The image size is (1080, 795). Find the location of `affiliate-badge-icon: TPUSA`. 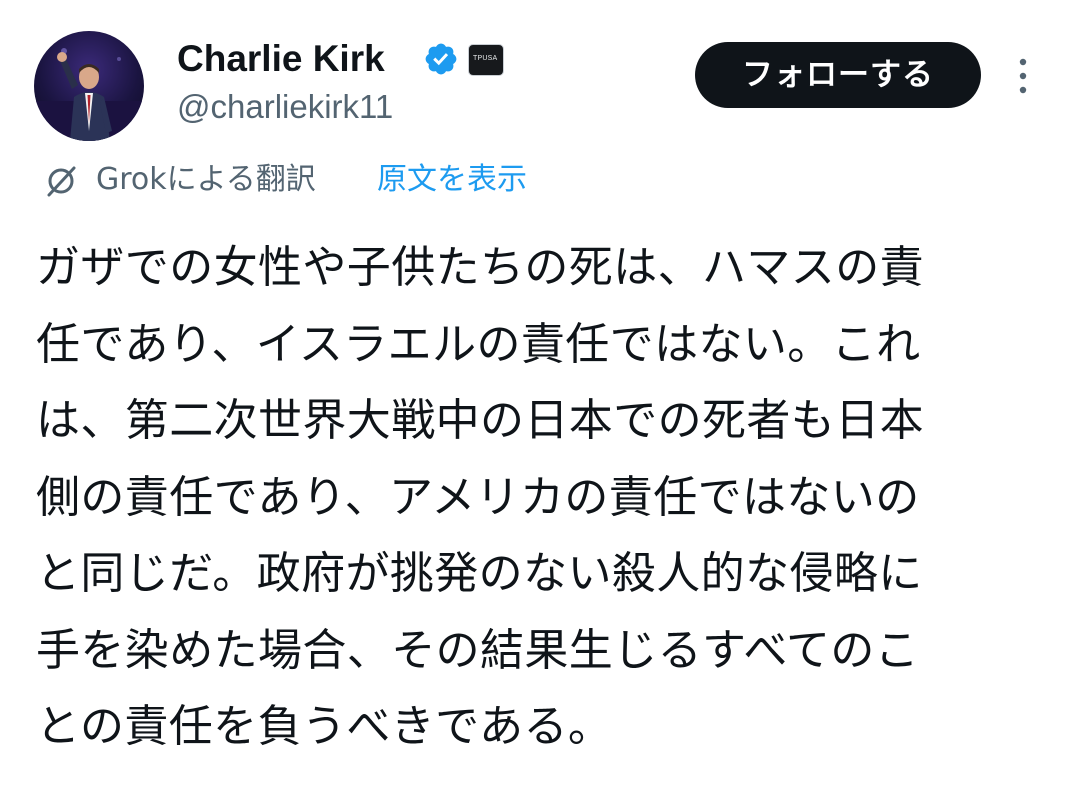

affiliate-badge-icon: TPUSA is located at coordinates (486, 60).